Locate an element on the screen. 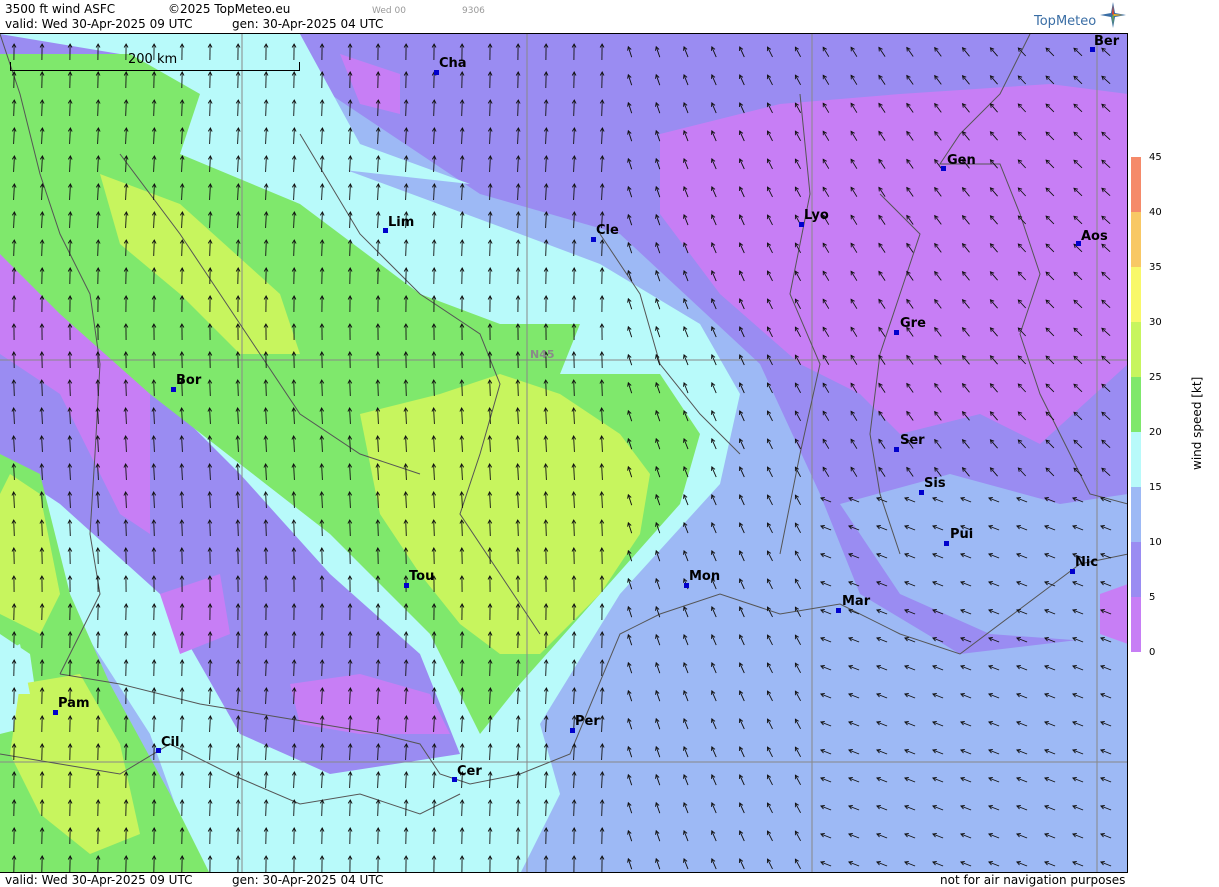 The height and width of the screenshot is (887, 1219). footer-generation-time: gen: 30-Apr-2025 04 UTC is located at coordinates (308, 880).